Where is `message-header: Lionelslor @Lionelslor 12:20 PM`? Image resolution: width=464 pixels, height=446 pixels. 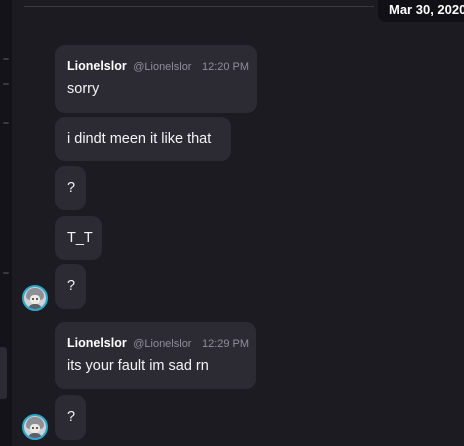 message-header: Lionelslor @Lionelslor 12:20 PM is located at coordinates (158, 66).